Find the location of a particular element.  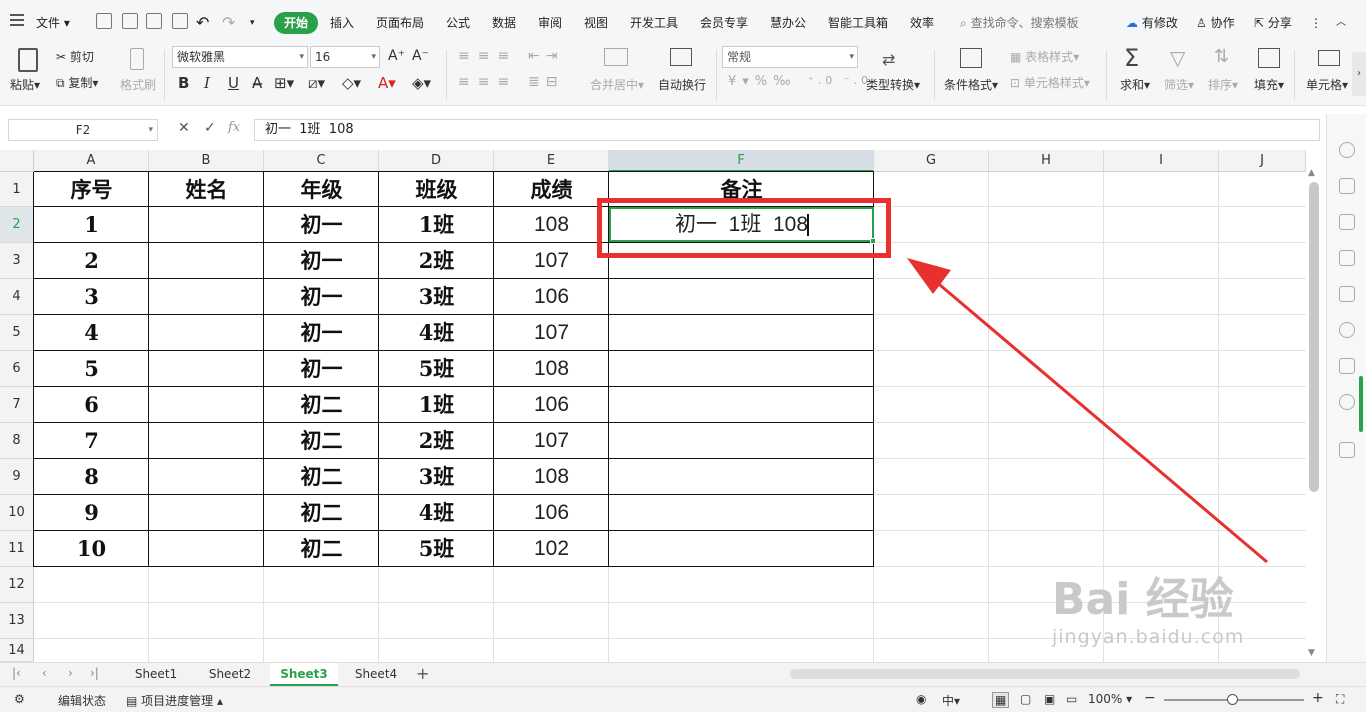

align-top-icons: ≡≡≡ is located at coordinates (487, 56).